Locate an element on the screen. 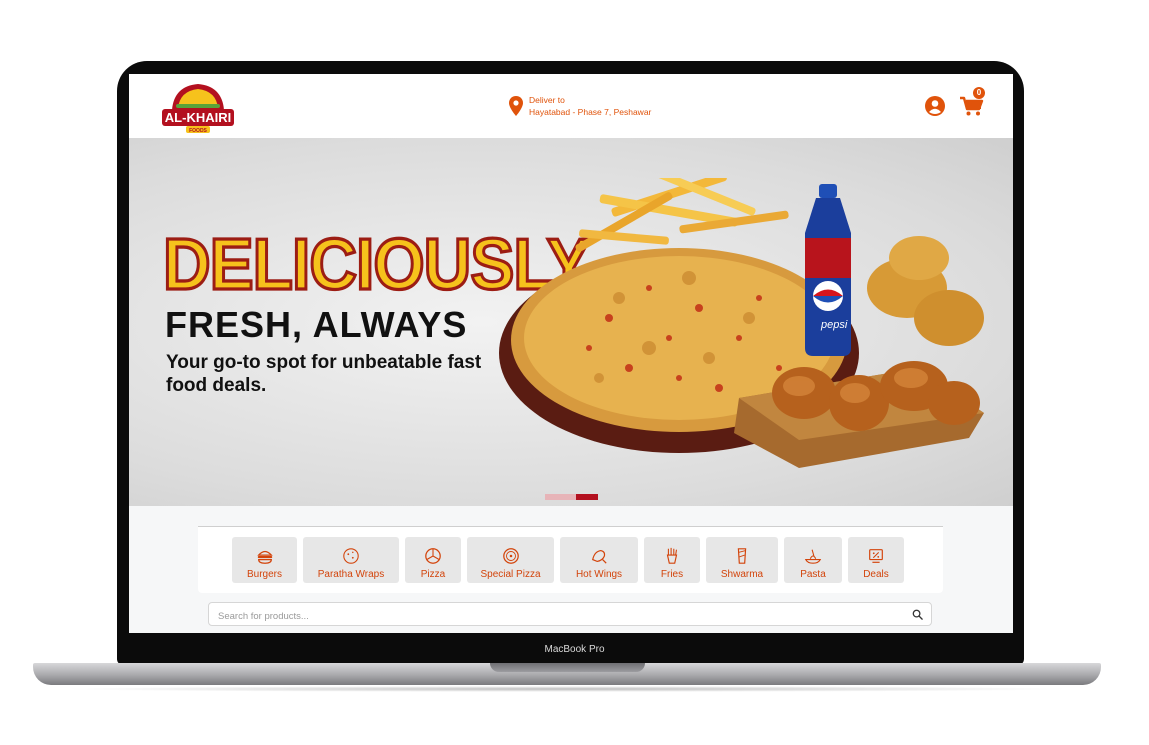 Image resolution: width=1149 pixels, height=745 pixels. cart-count-badge: 0 is located at coordinates (979, 93).